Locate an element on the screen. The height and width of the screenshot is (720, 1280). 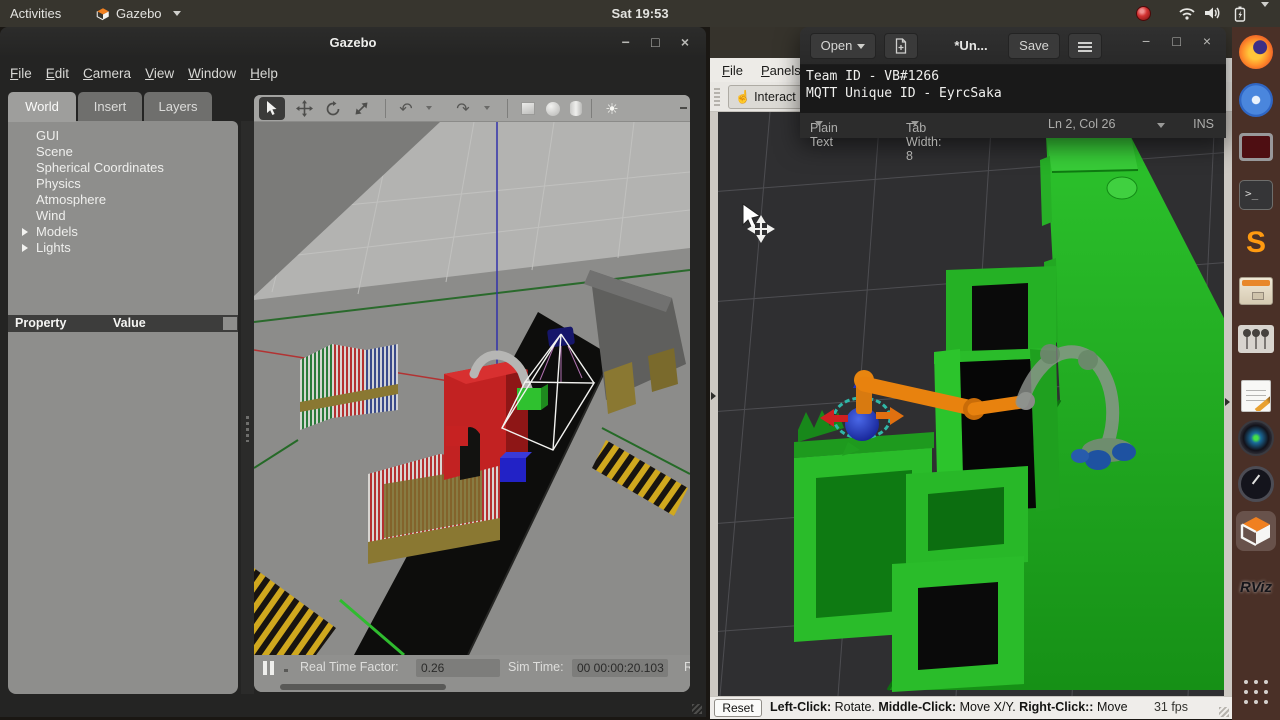
toolbar-overflow-handle is located at coordinates (683, 108).